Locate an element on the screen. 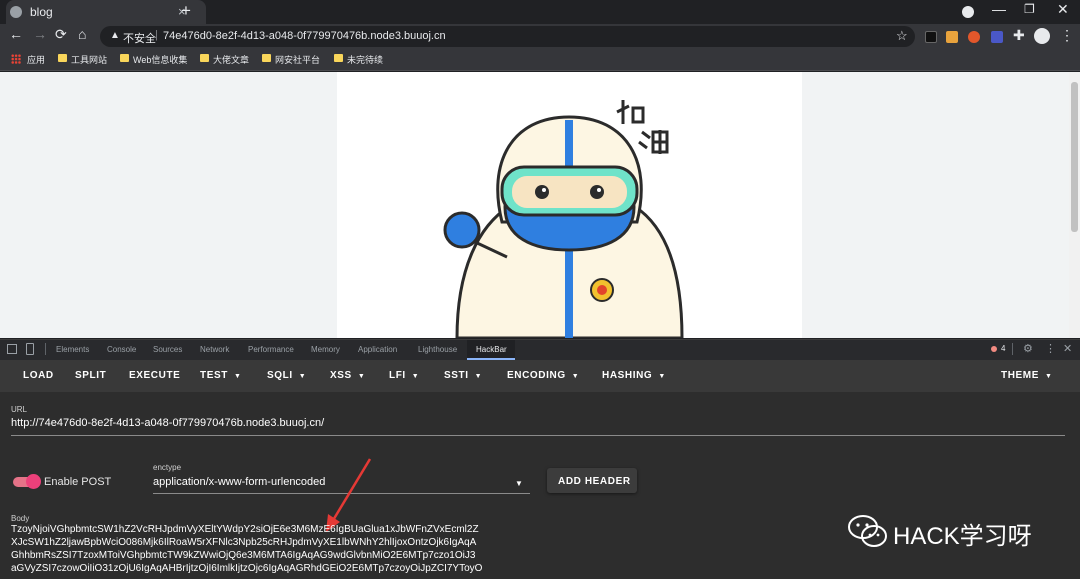  maximize-icon: ❐ is located at coordinates (1029, 9).